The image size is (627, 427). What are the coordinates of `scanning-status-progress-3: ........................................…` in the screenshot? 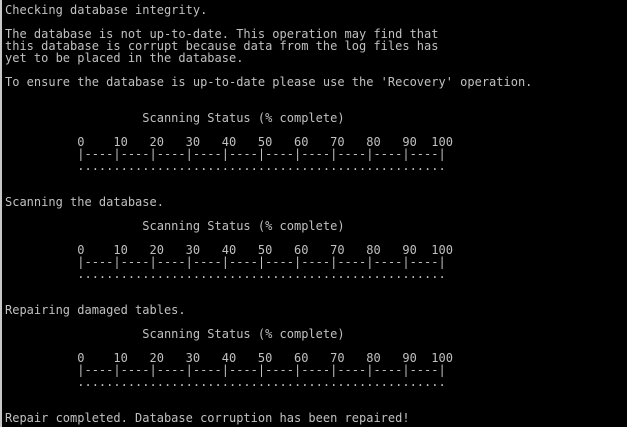 It's located at (225, 382).